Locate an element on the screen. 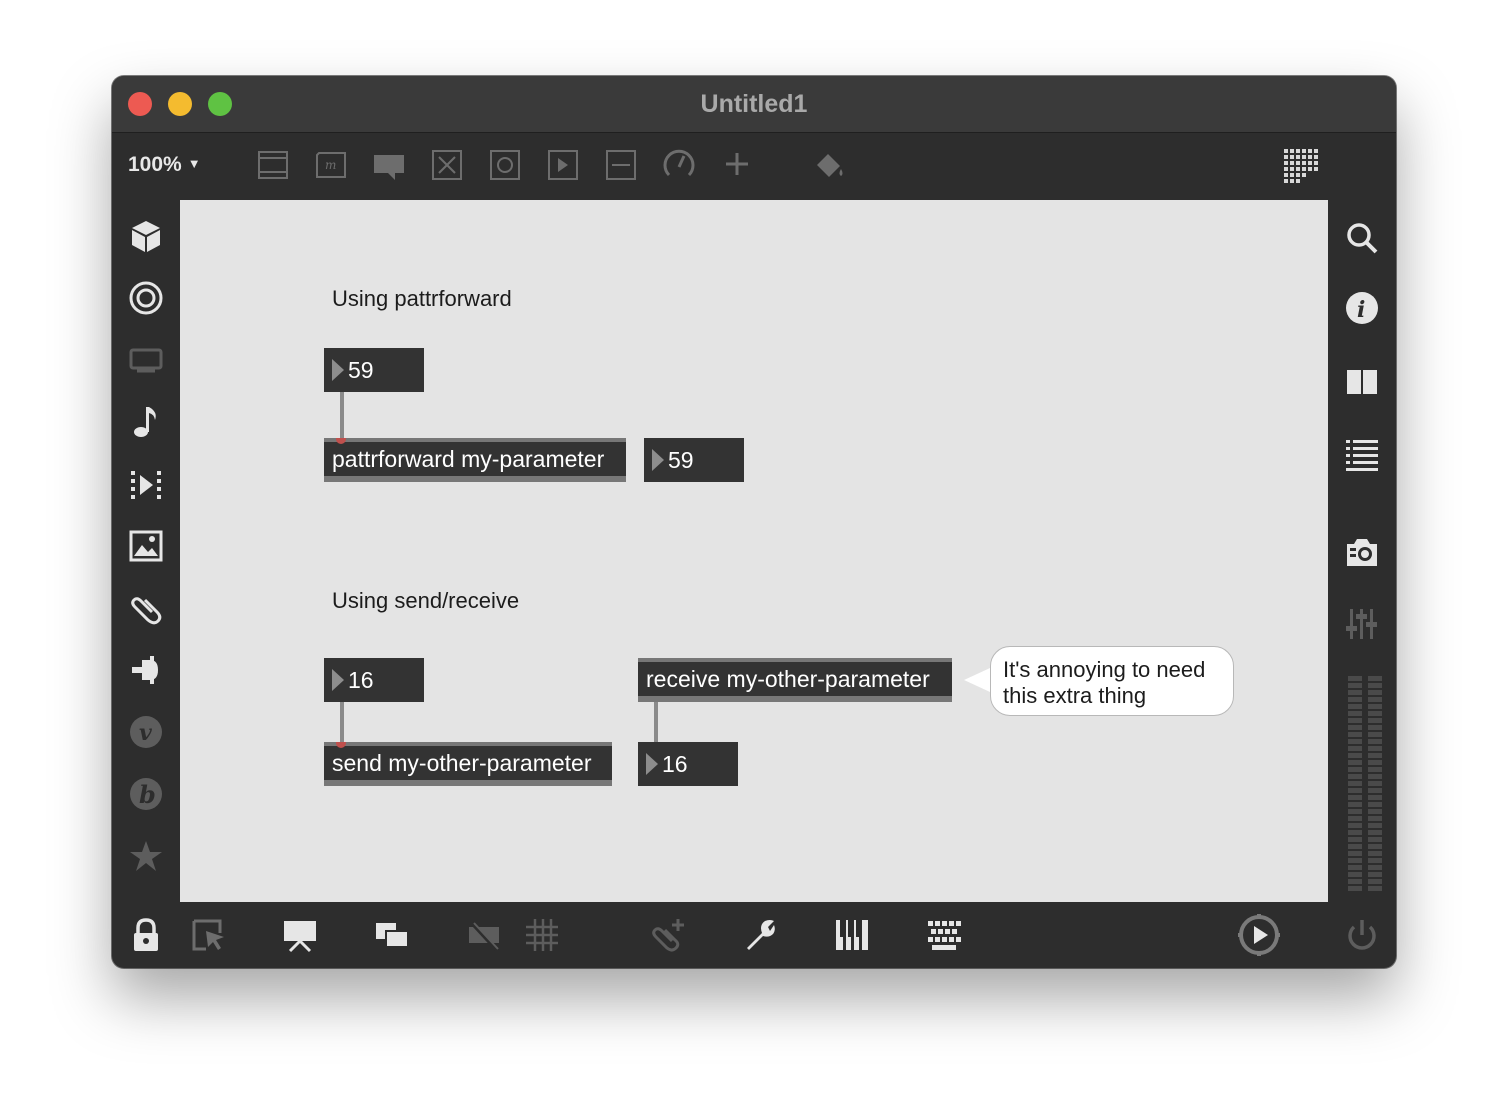  book-icon is located at coordinates (1362, 382).